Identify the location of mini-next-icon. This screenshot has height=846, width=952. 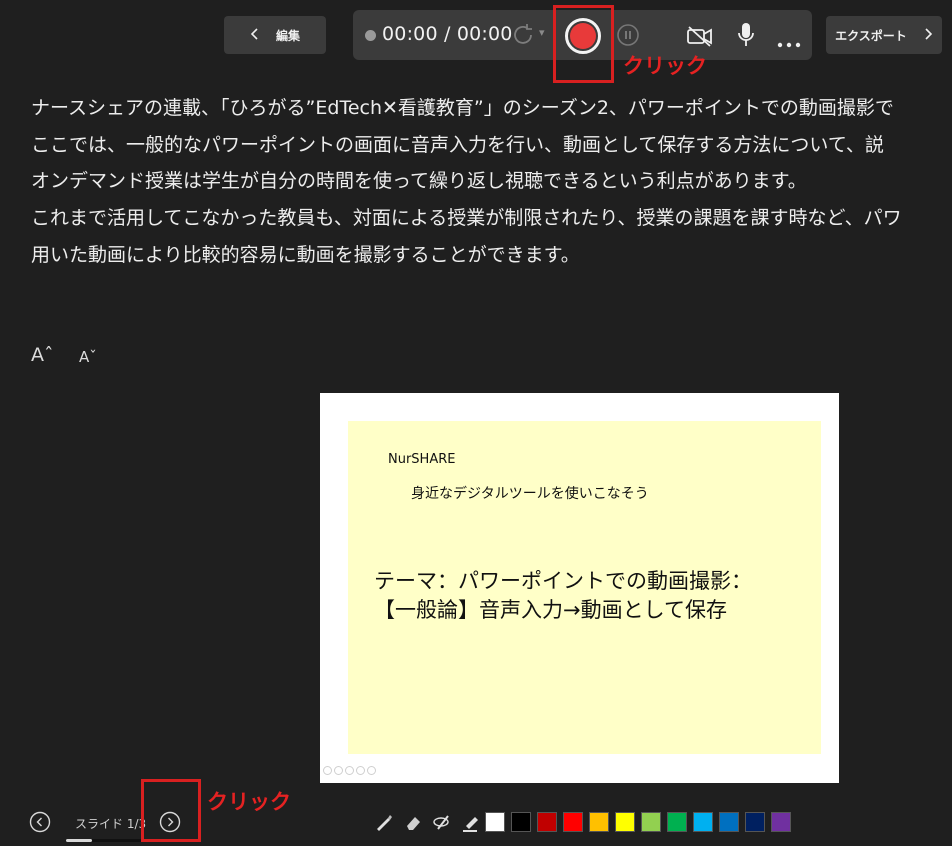
(338, 770).